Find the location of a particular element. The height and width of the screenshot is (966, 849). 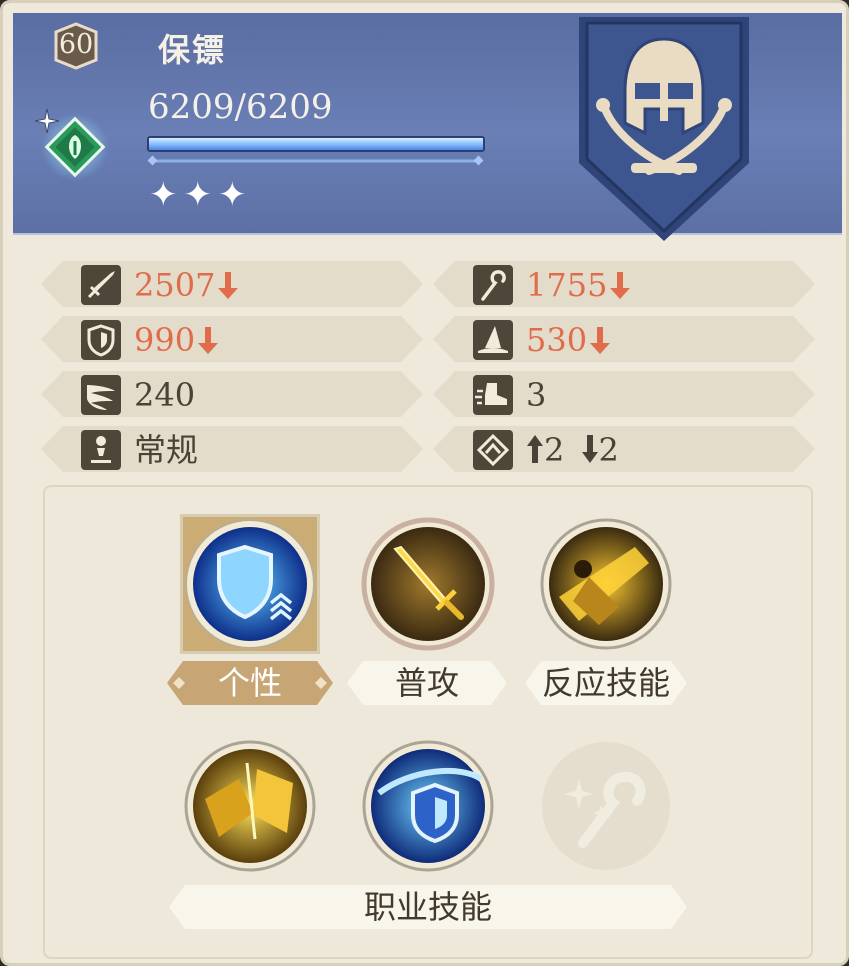

class-skills-label: 职业技能 is located at coordinates (428, 907).